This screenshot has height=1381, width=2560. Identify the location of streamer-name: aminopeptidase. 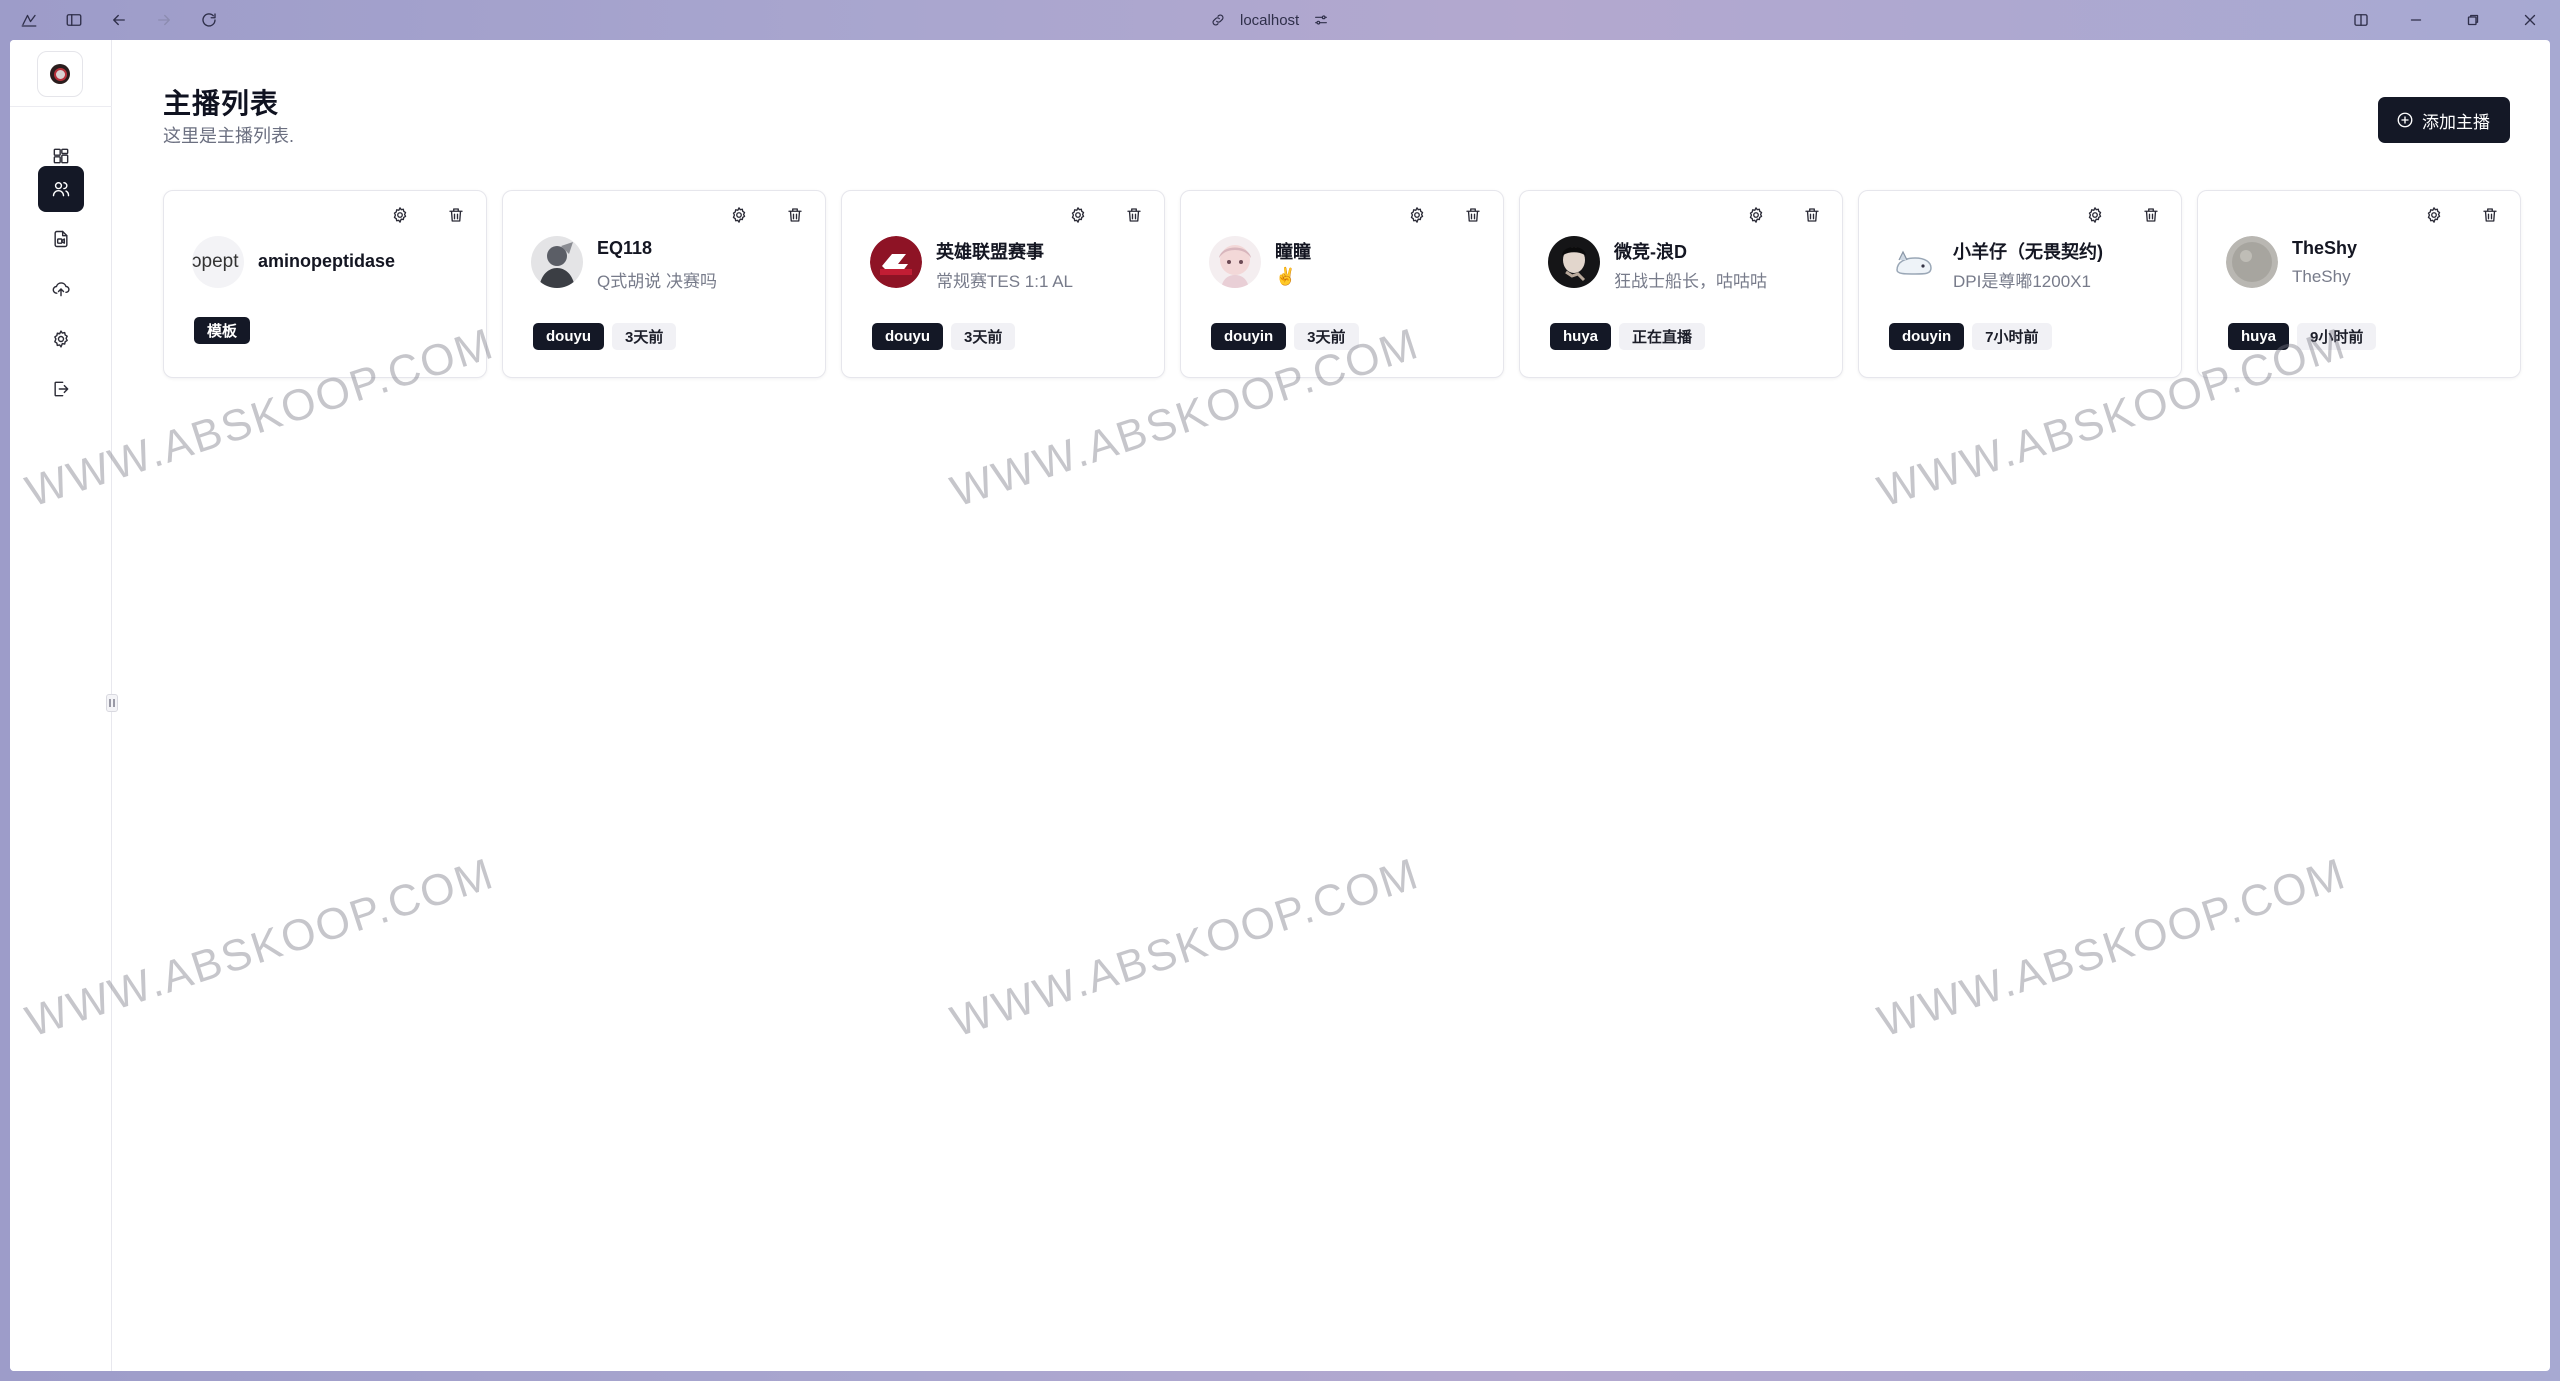
(327, 261).